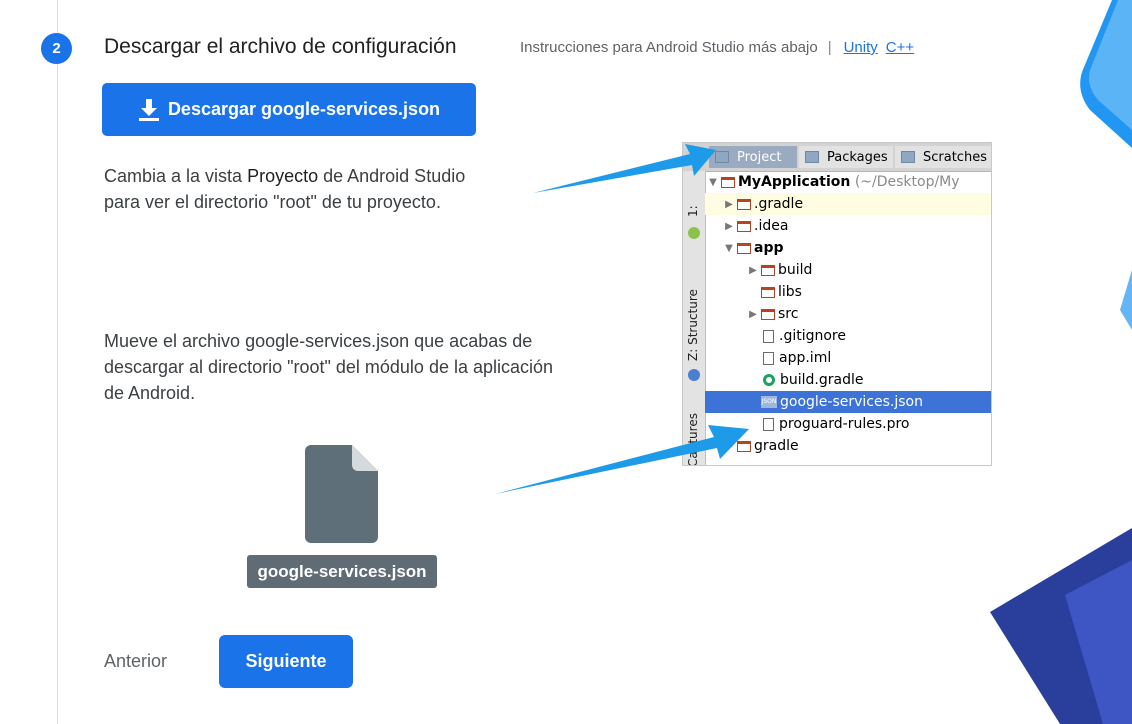 This screenshot has width=1132, height=724. What do you see at coordinates (788, 314) in the screenshot?
I see `tree-src: src` at bounding box center [788, 314].